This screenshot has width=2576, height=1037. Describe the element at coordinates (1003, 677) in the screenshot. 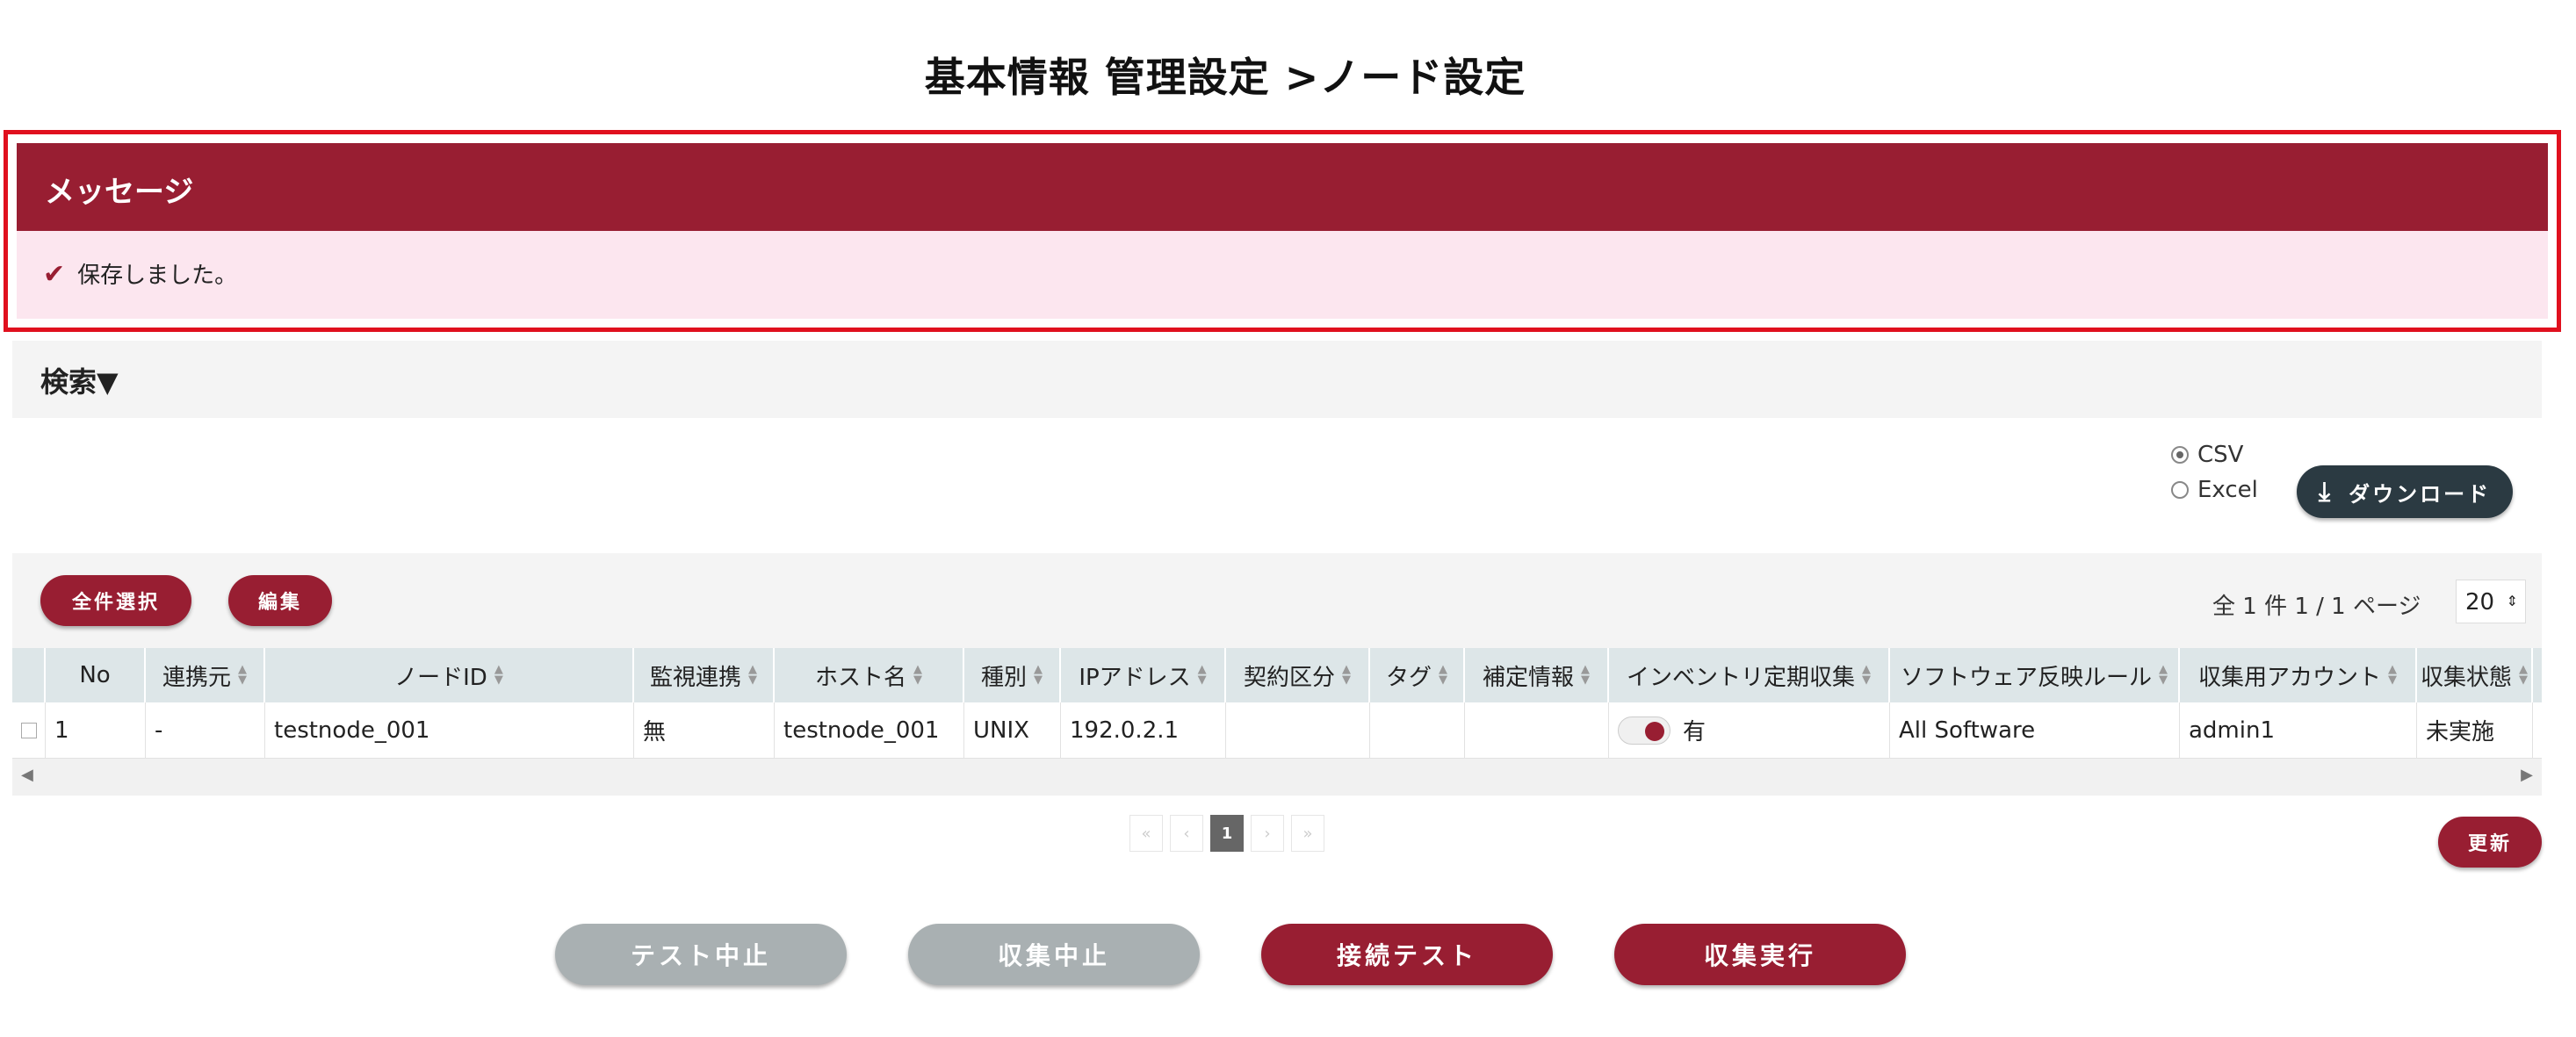

I see `column-label: 種別` at that location.